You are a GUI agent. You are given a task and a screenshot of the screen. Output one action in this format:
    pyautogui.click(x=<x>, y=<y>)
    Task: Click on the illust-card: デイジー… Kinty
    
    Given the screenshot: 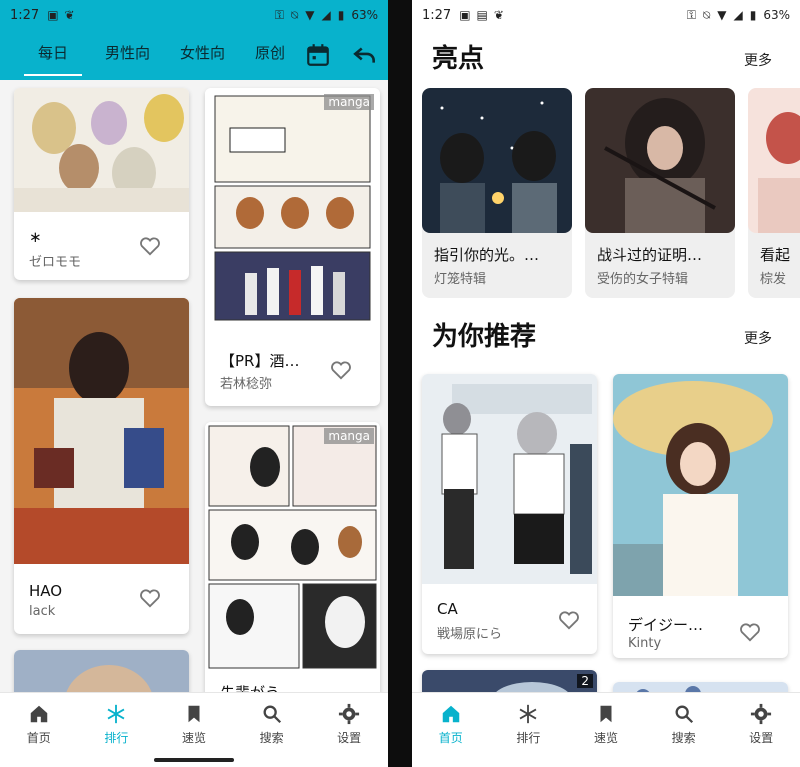 What is the action you would take?
    pyautogui.click(x=700, y=516)
    